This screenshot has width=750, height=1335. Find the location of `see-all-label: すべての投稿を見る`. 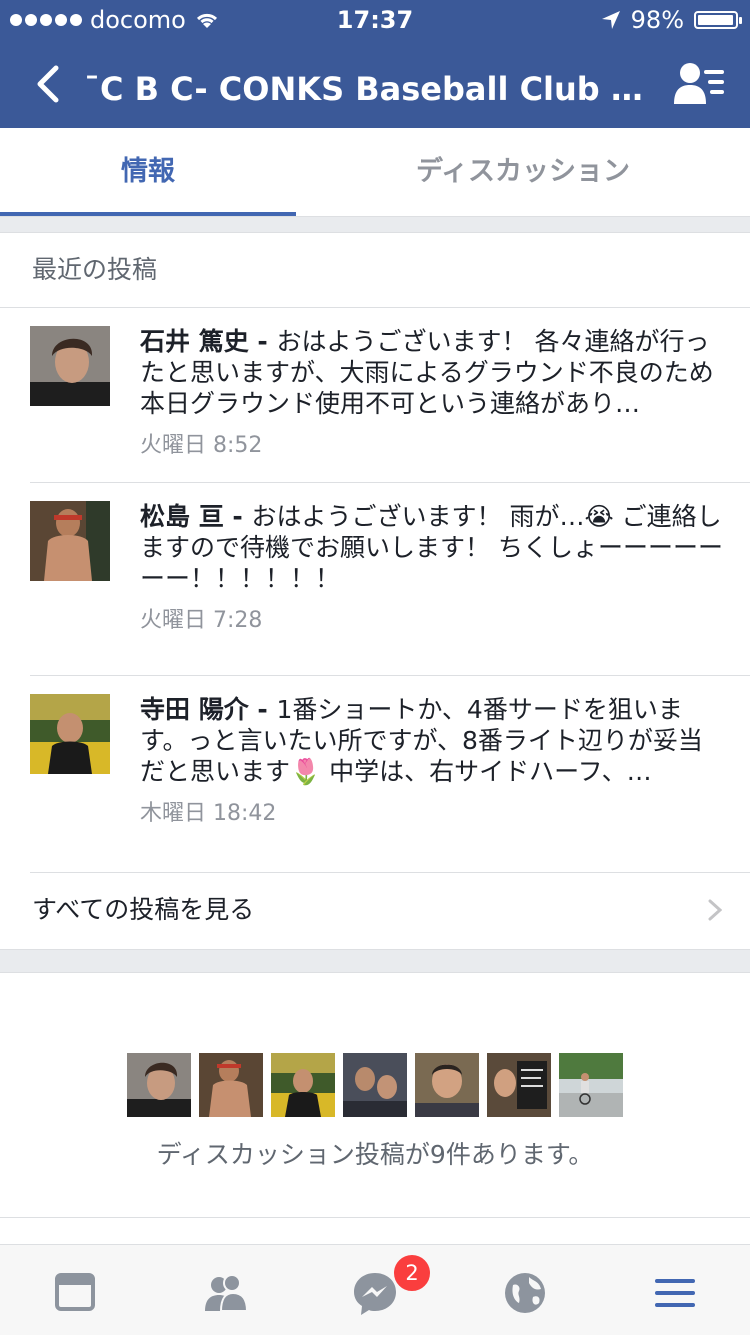

see-all-label: すべての投稿を見る is located at coordinates (143, 909).